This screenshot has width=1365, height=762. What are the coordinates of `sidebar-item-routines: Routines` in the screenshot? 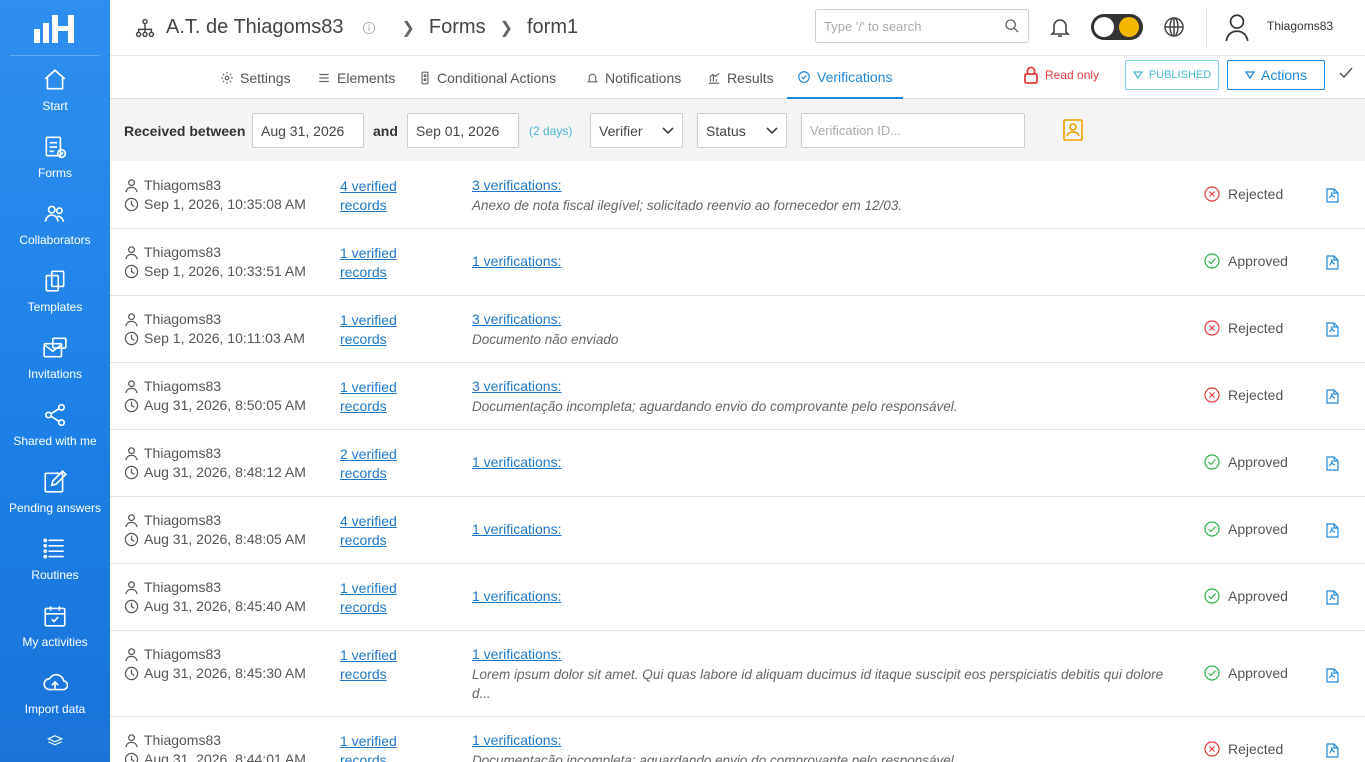 It's located at (55, 558).